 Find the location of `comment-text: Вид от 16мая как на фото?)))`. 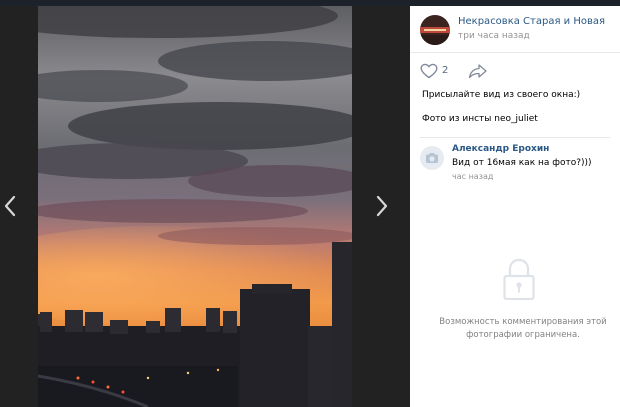

comment-text: Вид от 16мая как на фото?))) is located at coordinates (522, 163).